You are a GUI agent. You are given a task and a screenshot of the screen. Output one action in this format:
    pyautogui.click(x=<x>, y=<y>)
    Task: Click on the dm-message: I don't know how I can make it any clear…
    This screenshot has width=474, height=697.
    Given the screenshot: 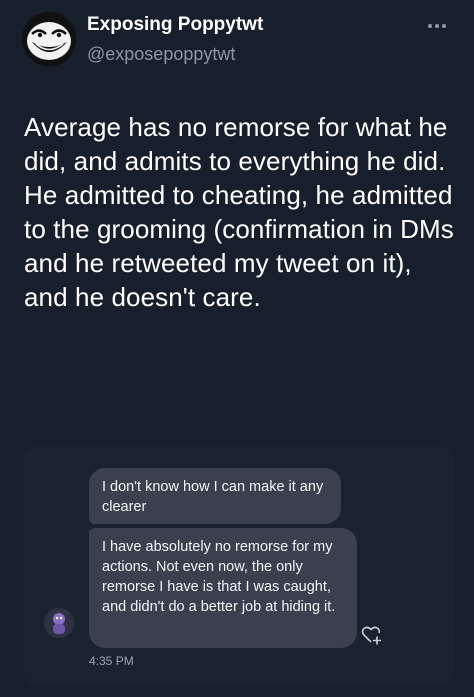 What is the action you would take?
    pyautogui.click(x=215, y=496)
    